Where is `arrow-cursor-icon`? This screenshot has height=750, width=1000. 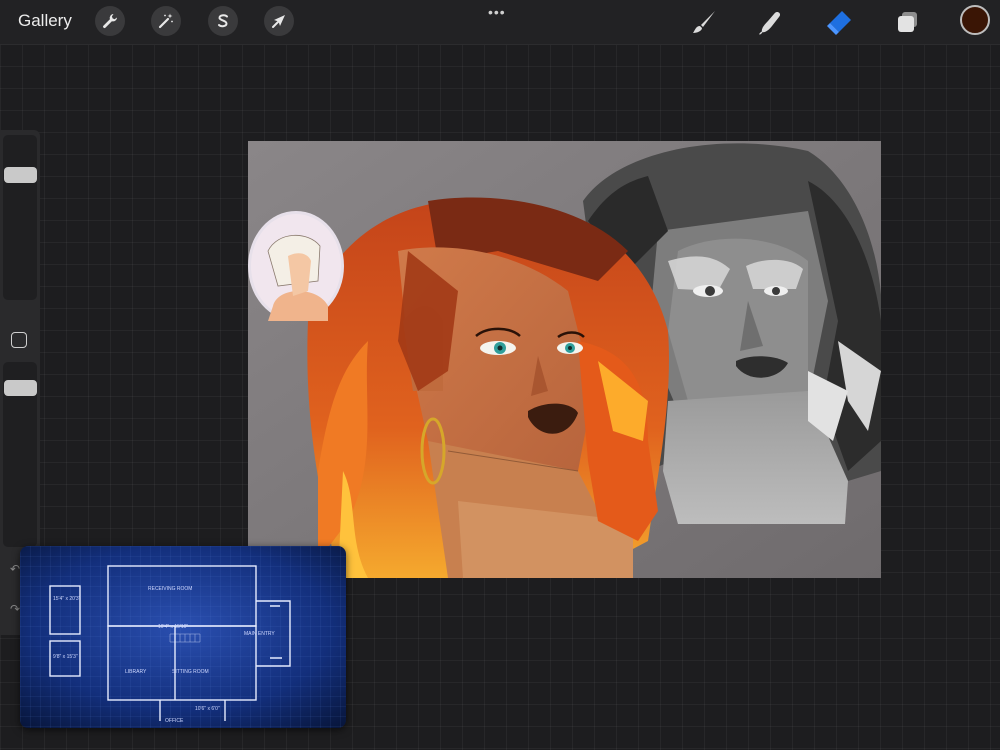
arrow-cursor-icon is located at coordinates (278, 21).